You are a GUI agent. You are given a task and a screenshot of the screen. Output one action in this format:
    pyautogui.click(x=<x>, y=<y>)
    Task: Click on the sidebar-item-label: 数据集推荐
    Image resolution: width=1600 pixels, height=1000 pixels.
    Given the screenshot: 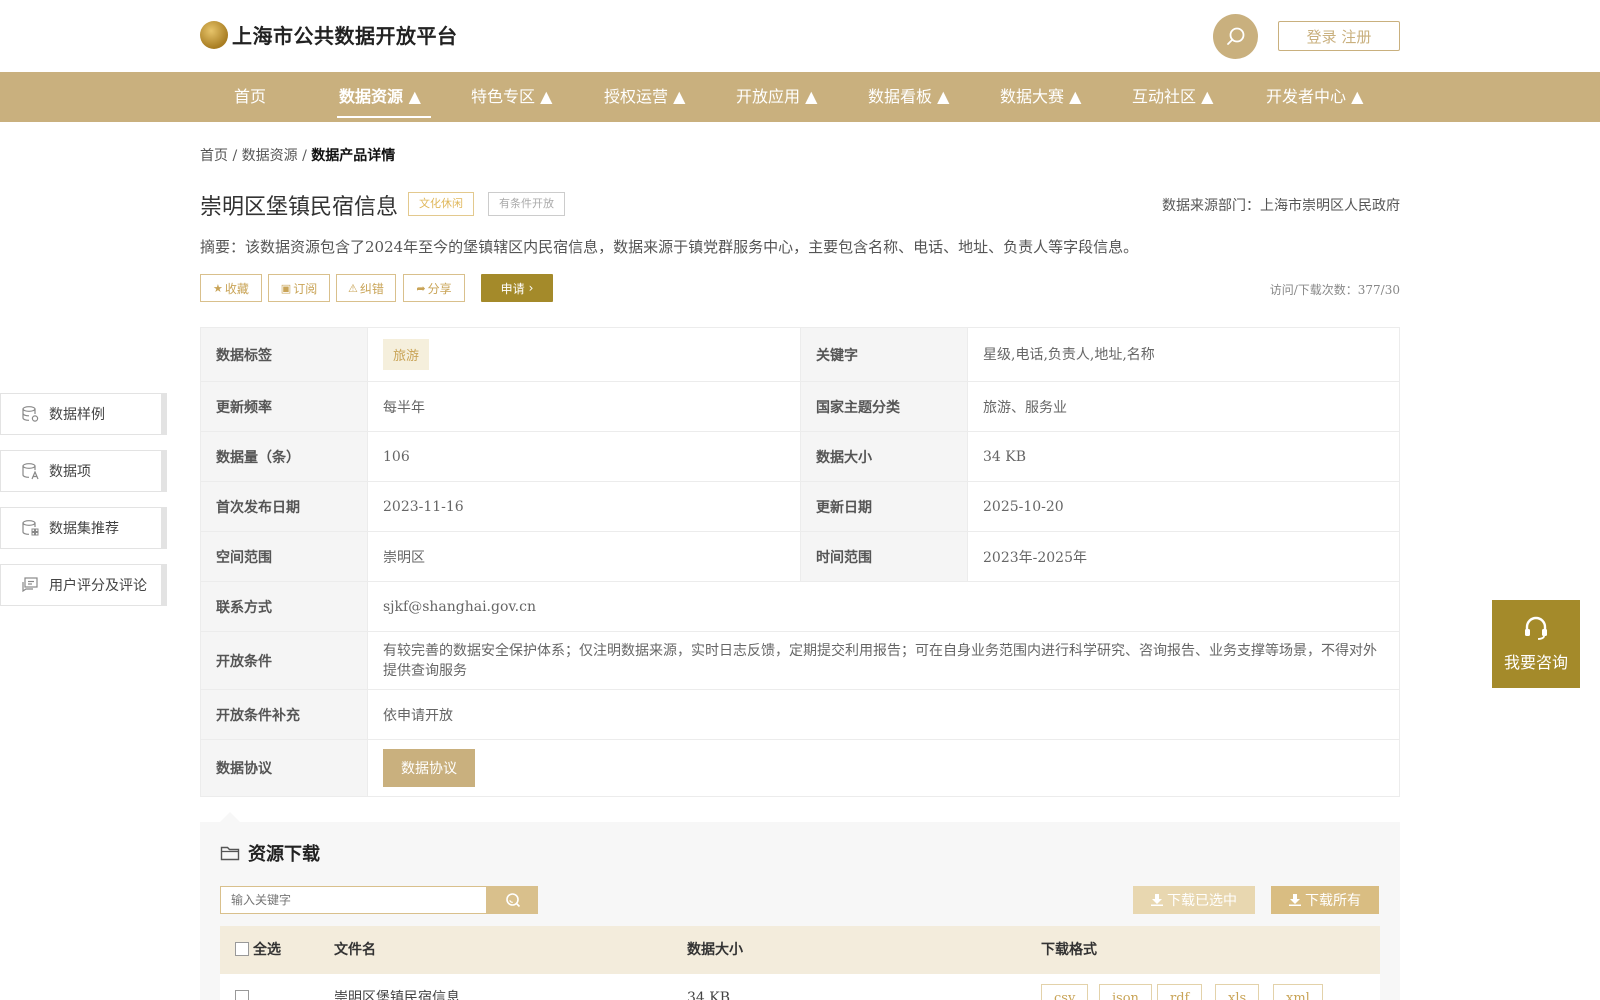 What is the action you would take?
    pyautogui.click(x=84, y=529)
    